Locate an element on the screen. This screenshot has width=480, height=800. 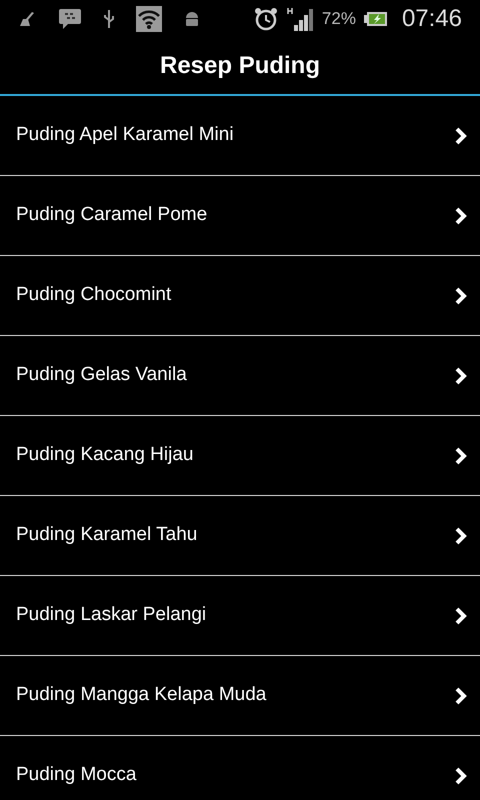
broom-icon is located at coordinates (27, 19).